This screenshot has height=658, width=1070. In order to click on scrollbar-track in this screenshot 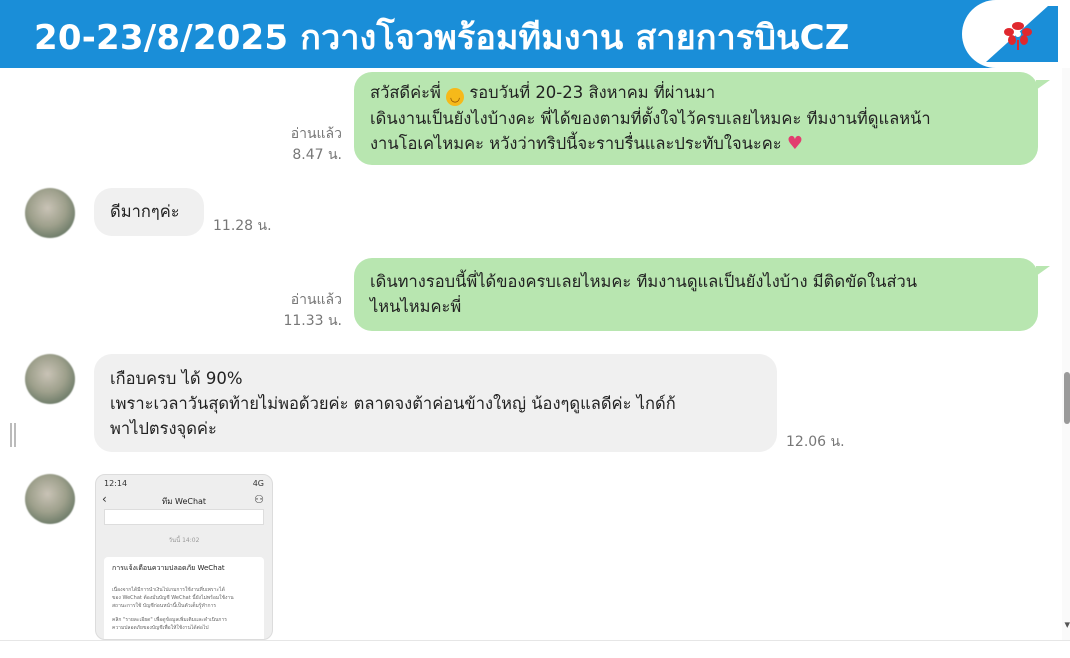, I will do `click(1066, 354)`.